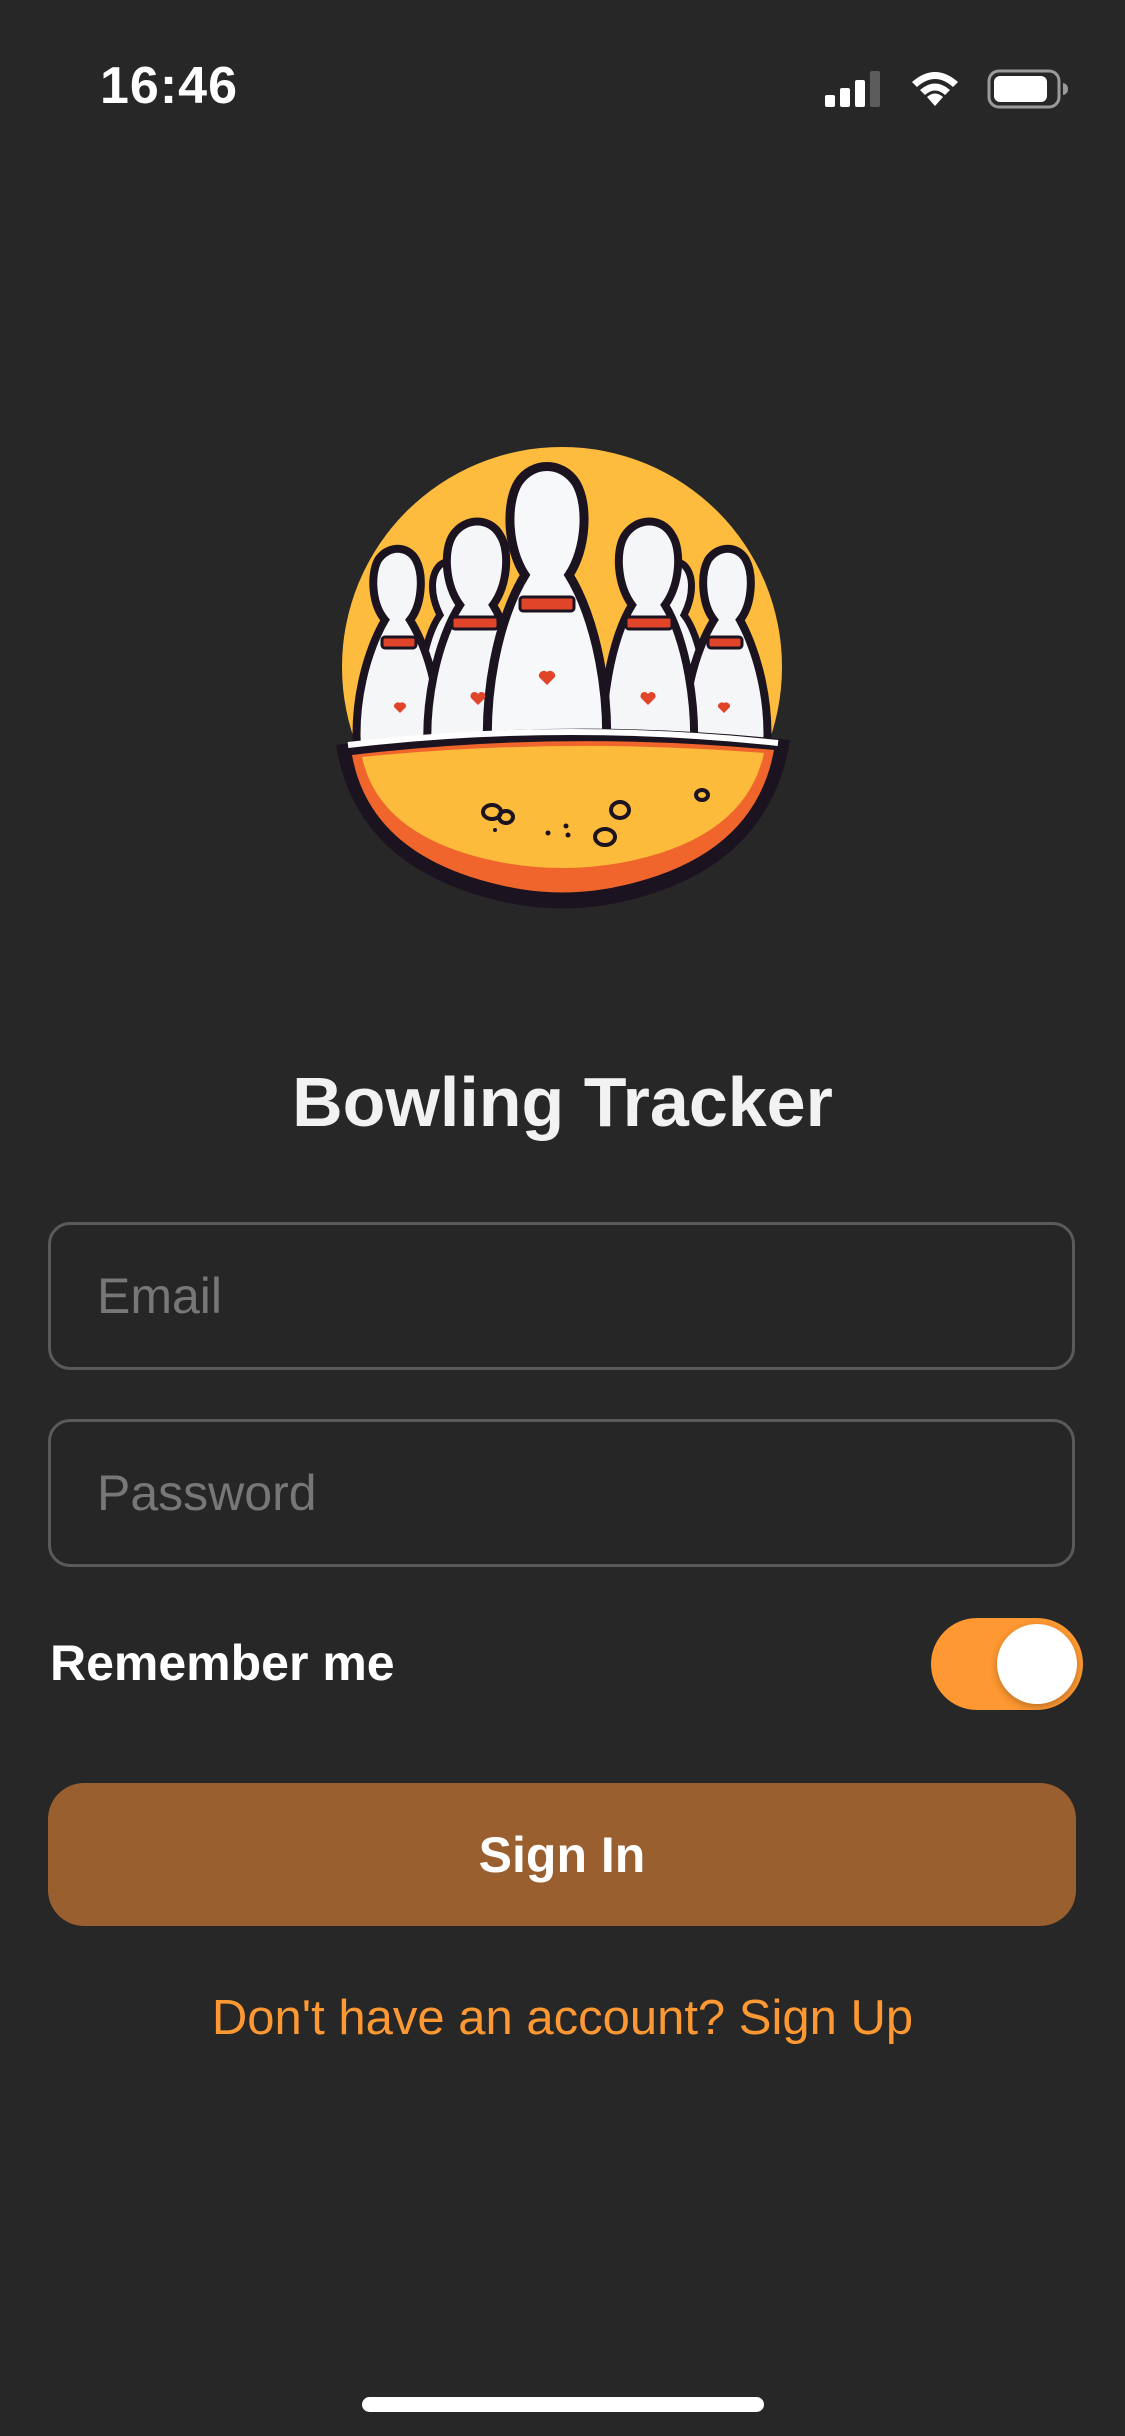  I want to click on remember-me-toggle, so click(1007, 1664).